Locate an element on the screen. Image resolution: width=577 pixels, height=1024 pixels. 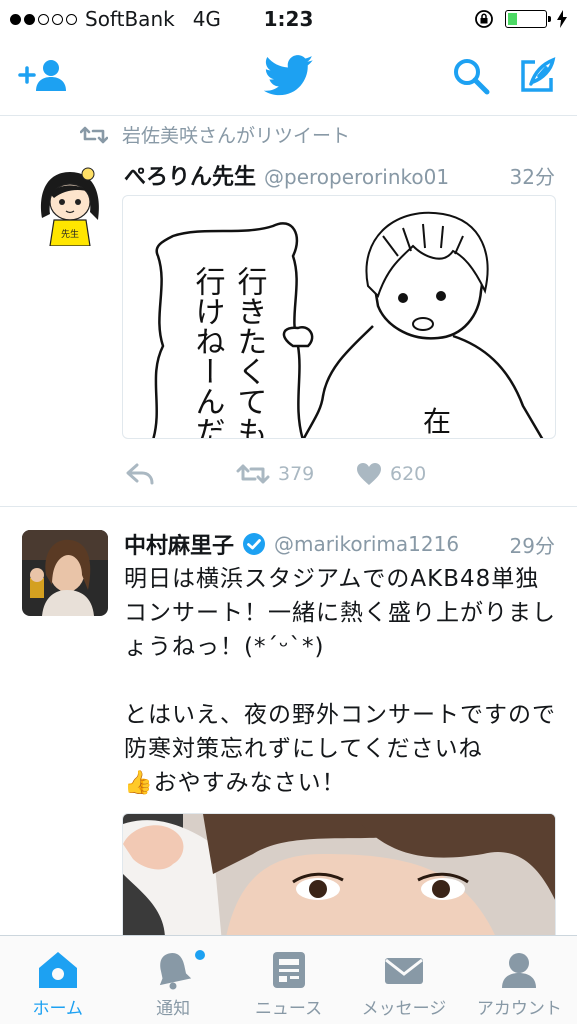
like-button: 620 is located at coordinates (391, 474).